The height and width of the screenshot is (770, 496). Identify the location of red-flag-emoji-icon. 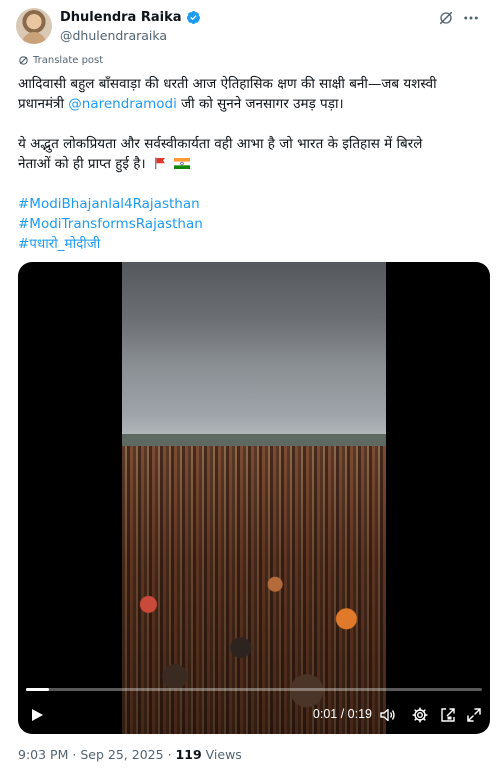
(159, 163).